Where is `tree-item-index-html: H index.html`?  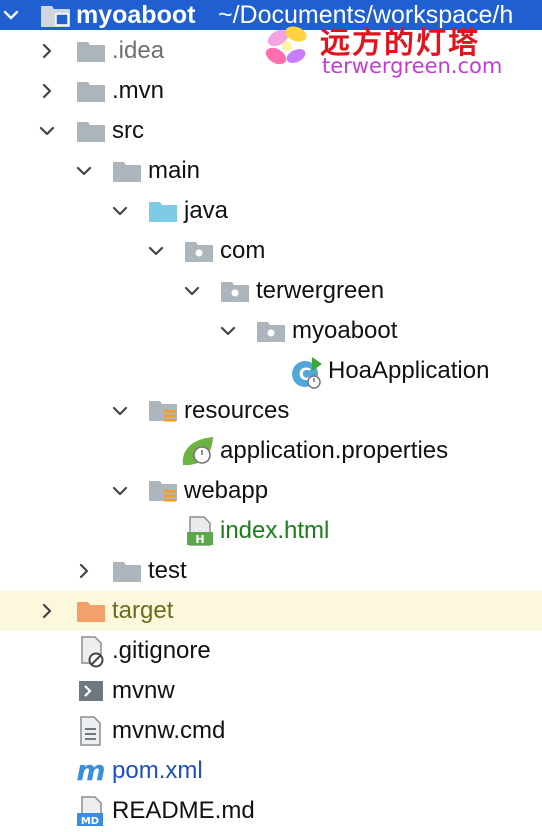
tree-item-index-html: H index.html is located at coordinates (271, 531).